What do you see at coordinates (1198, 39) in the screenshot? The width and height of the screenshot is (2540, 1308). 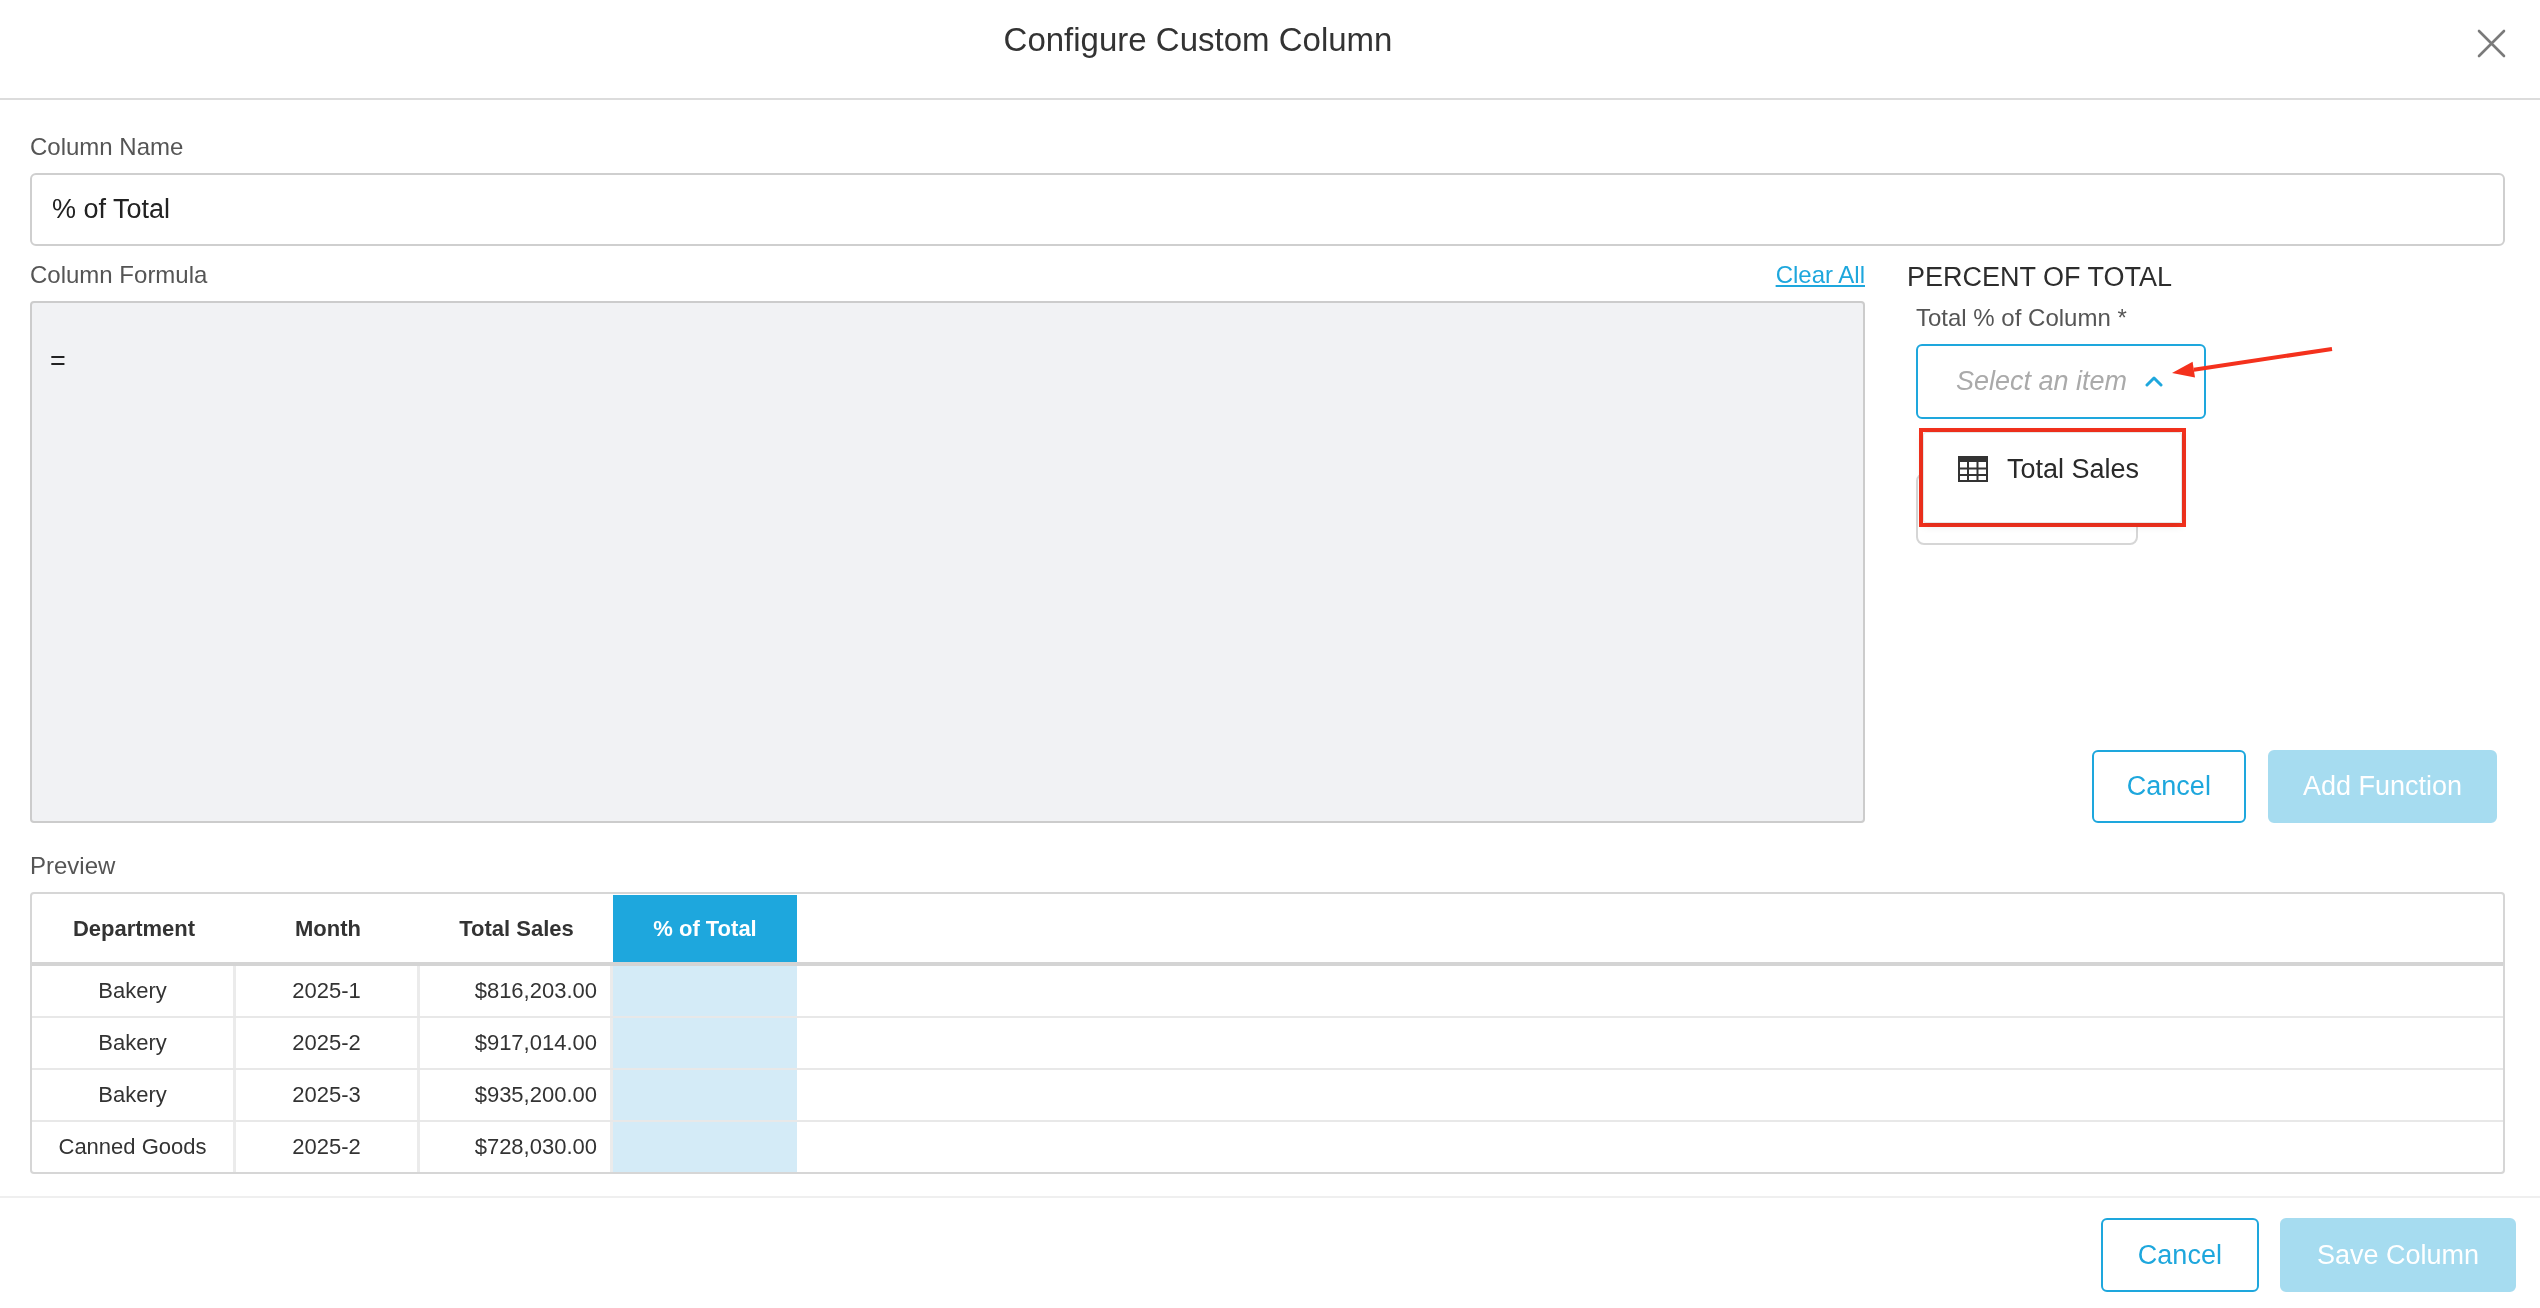 I see `dialog-title: Configure Custom Column` at bounding box center [1198, 39].